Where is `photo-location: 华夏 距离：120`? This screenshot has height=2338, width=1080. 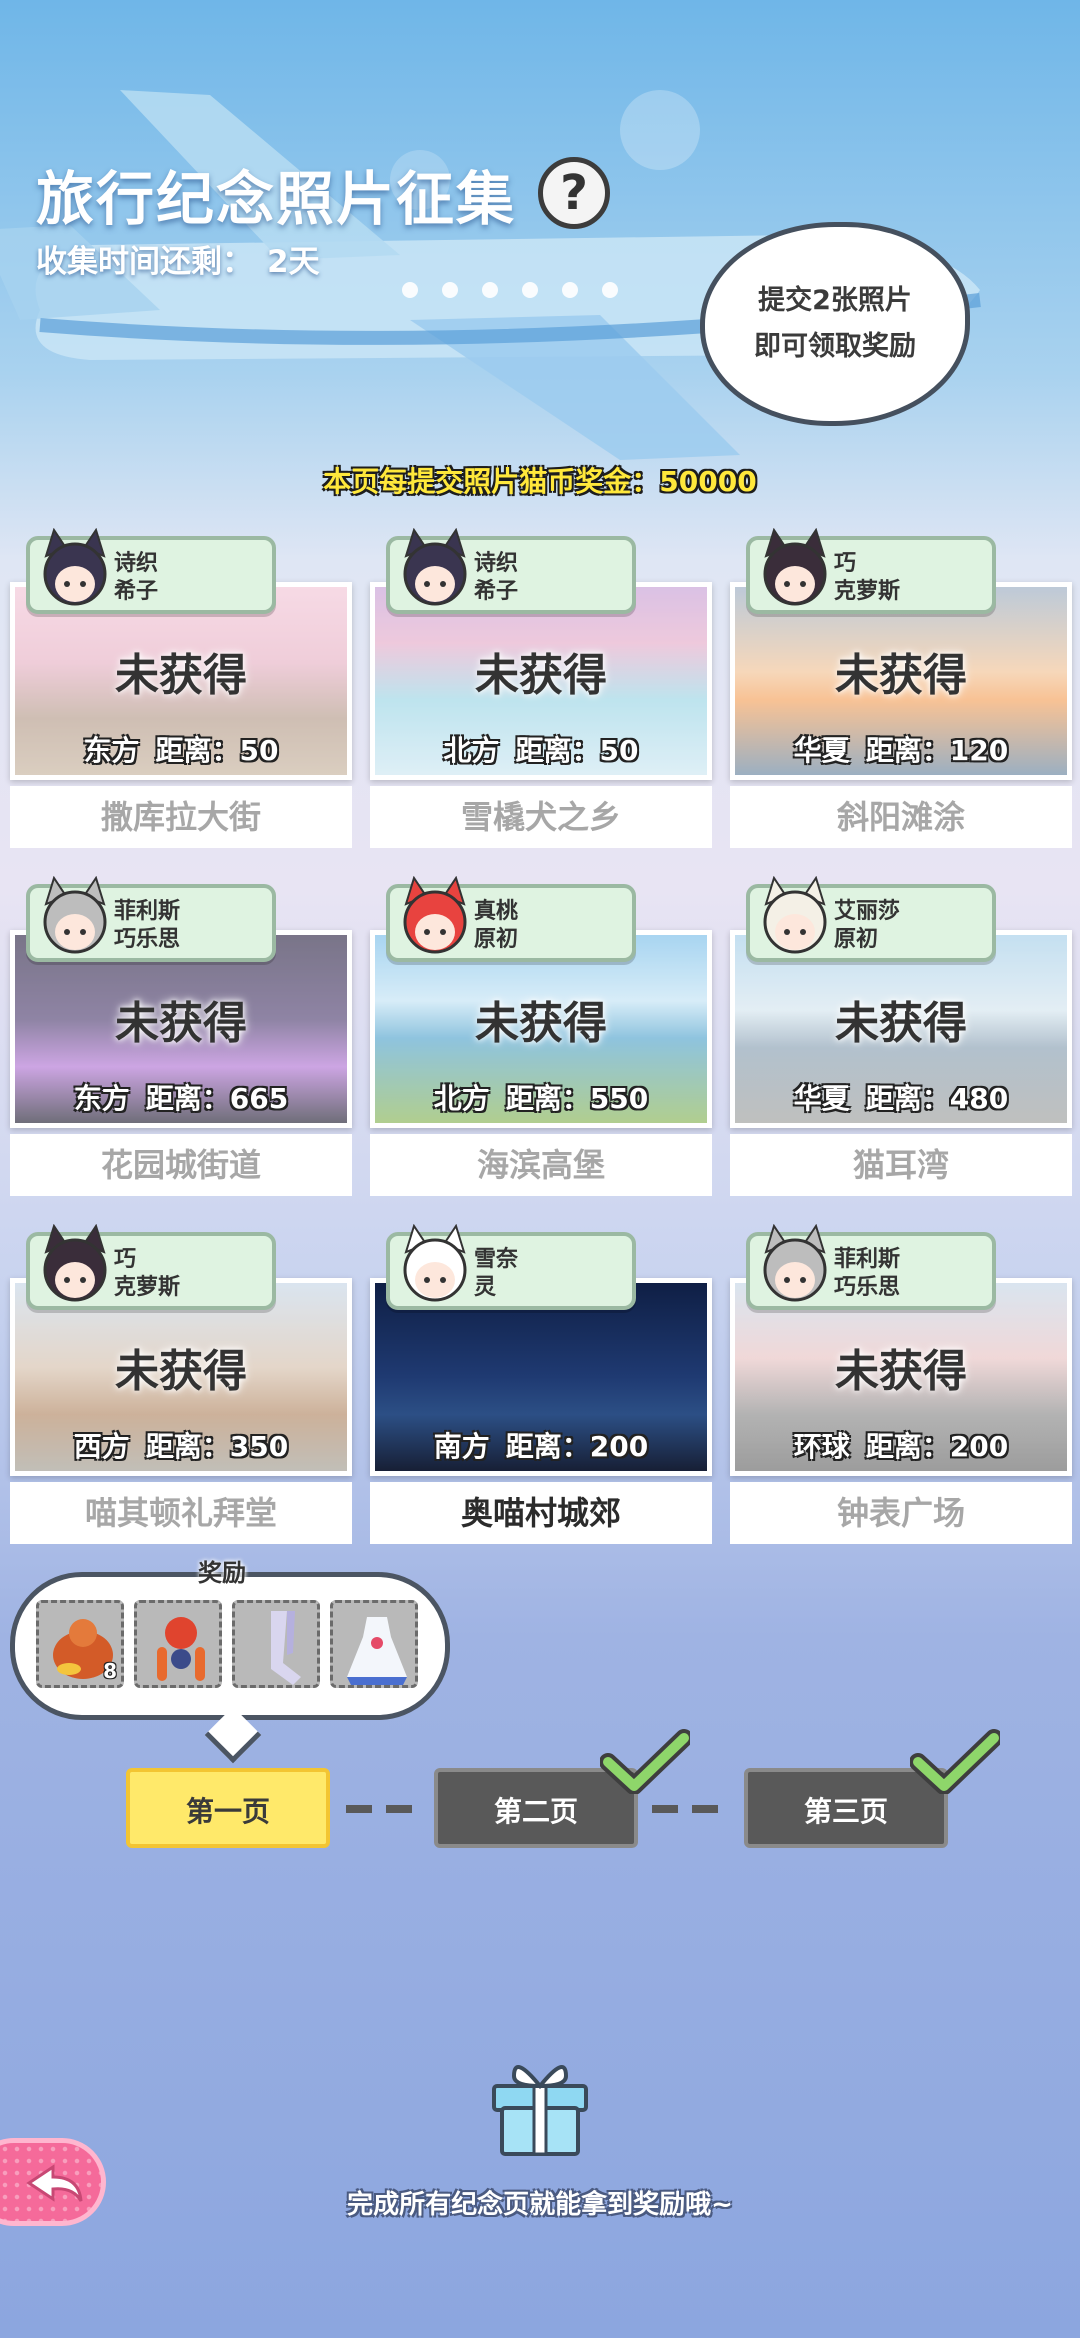
photo-location: 华夏 距离：120 is located at coordinates (901, 749).